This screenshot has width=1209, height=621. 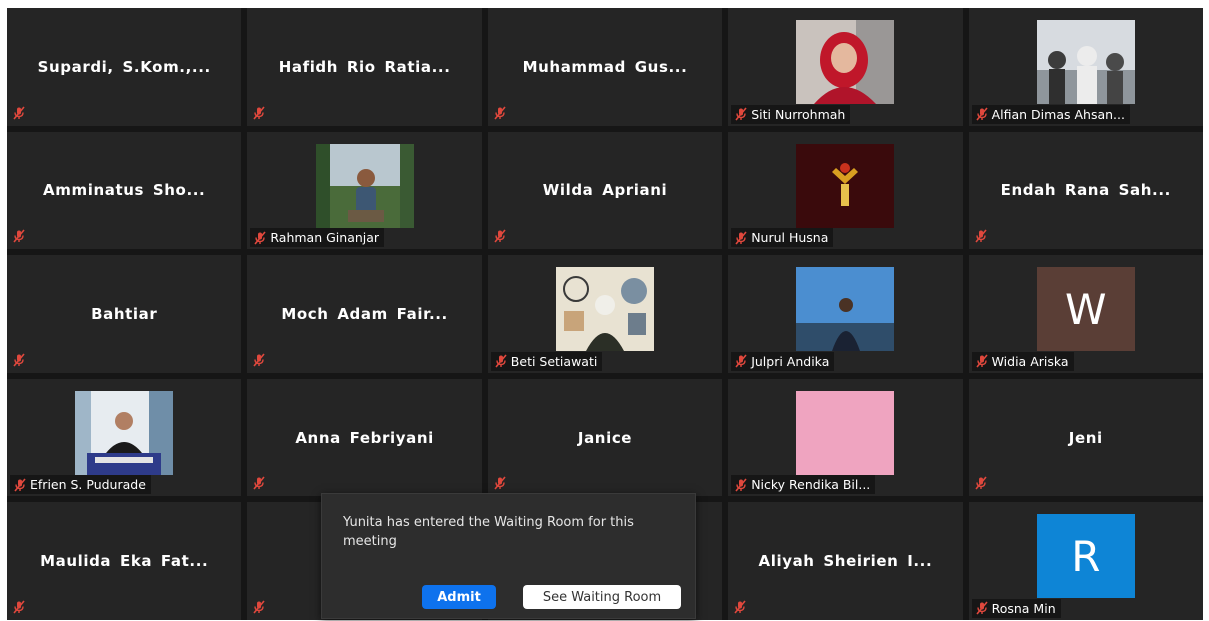 I want to click on avatar-initial: W, so click(x=1086, y=309).